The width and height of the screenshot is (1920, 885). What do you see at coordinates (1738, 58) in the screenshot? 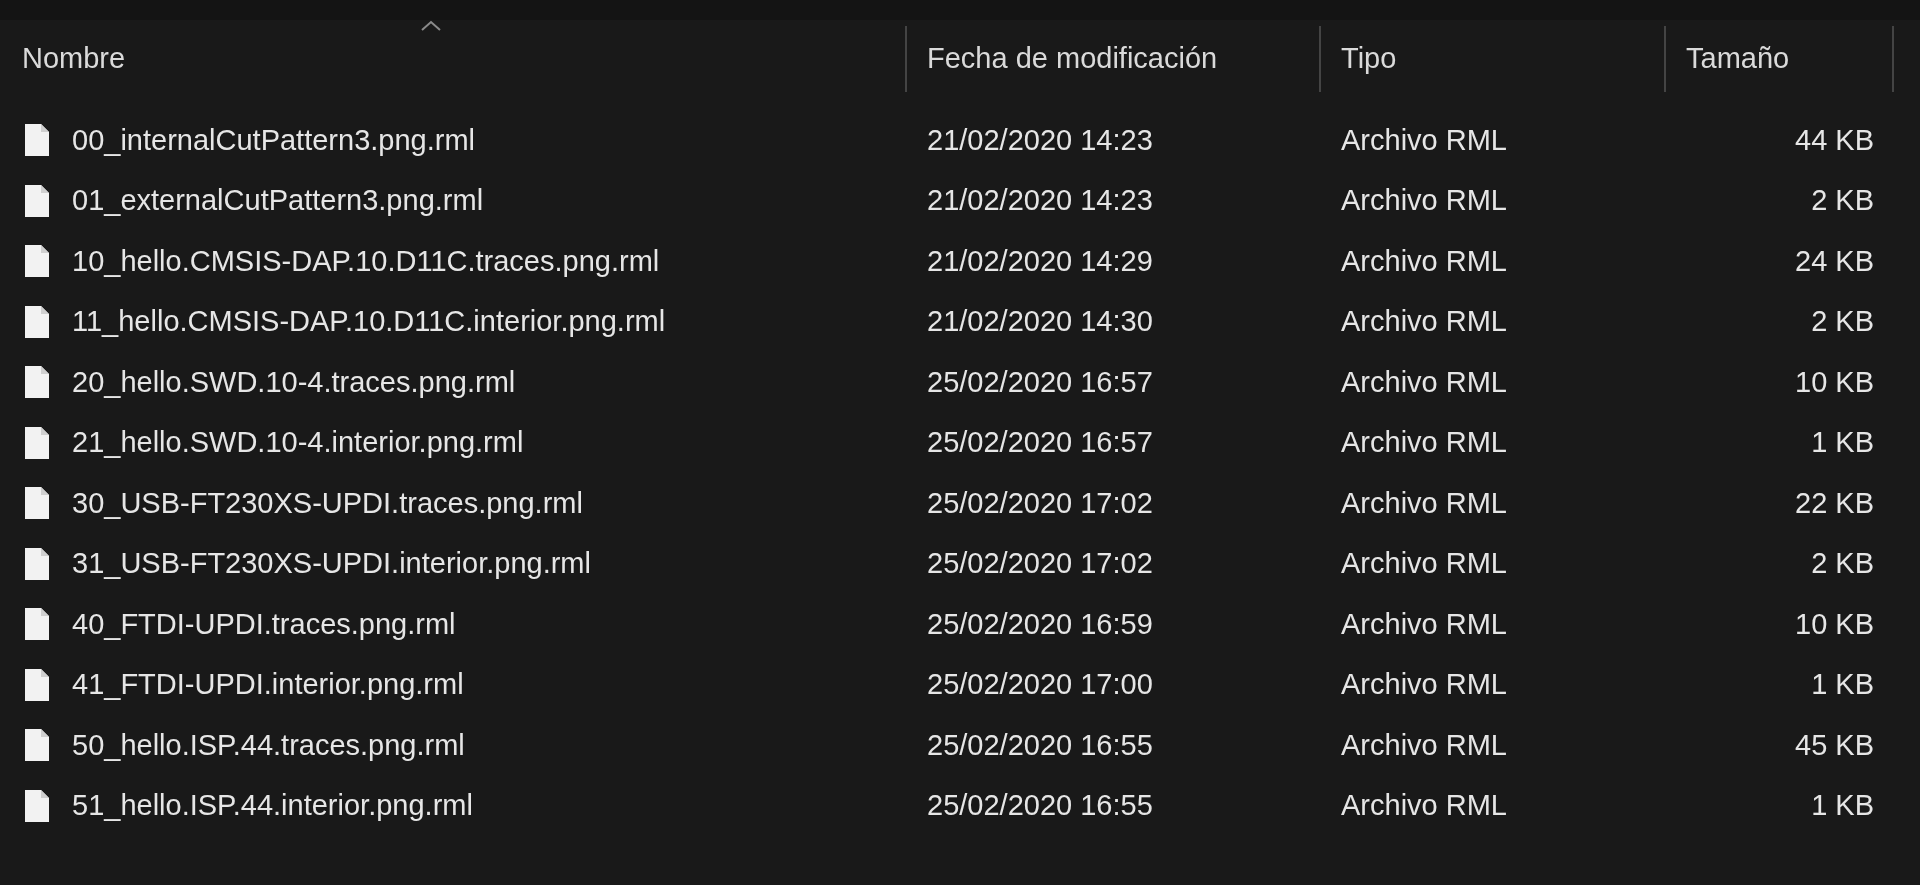
I see `column-header: Tamaño` at bounding box center [1738, 58].